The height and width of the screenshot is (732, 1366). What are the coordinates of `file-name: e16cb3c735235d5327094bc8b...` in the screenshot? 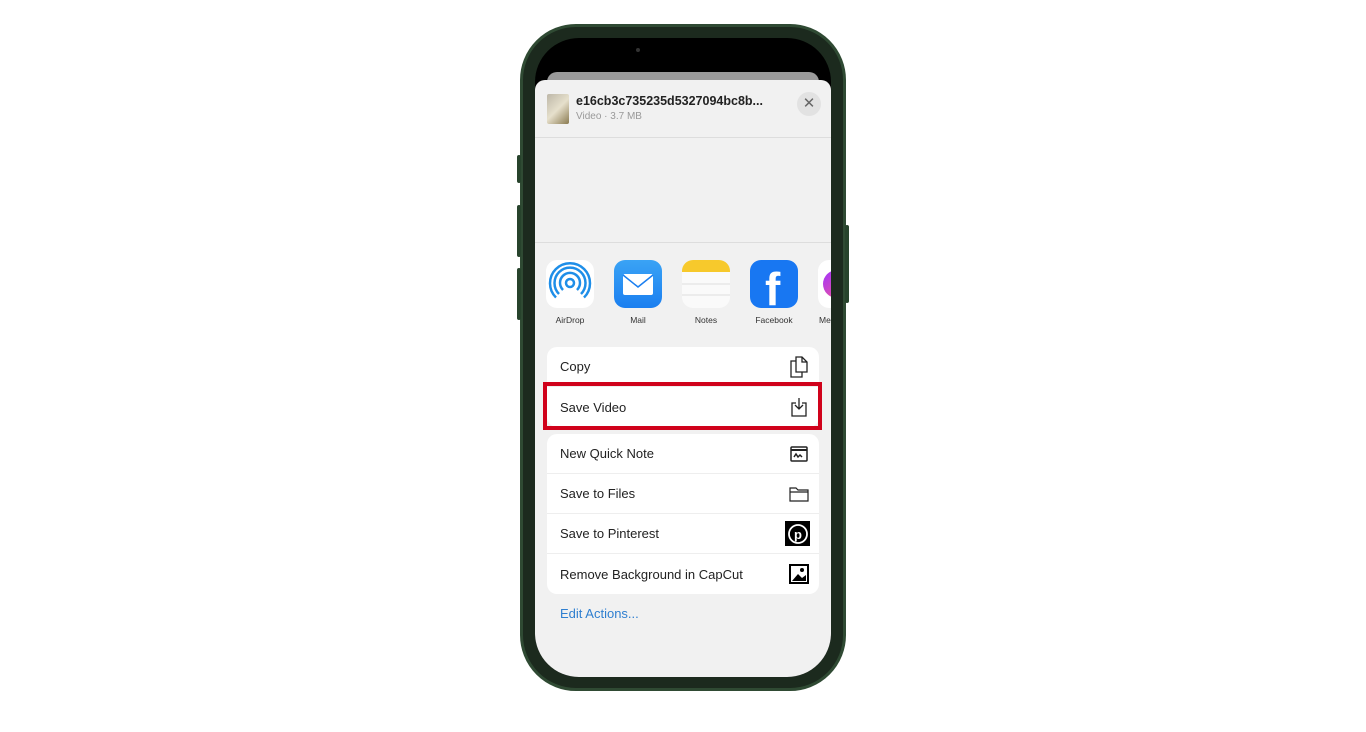 It's located at (669, 101).